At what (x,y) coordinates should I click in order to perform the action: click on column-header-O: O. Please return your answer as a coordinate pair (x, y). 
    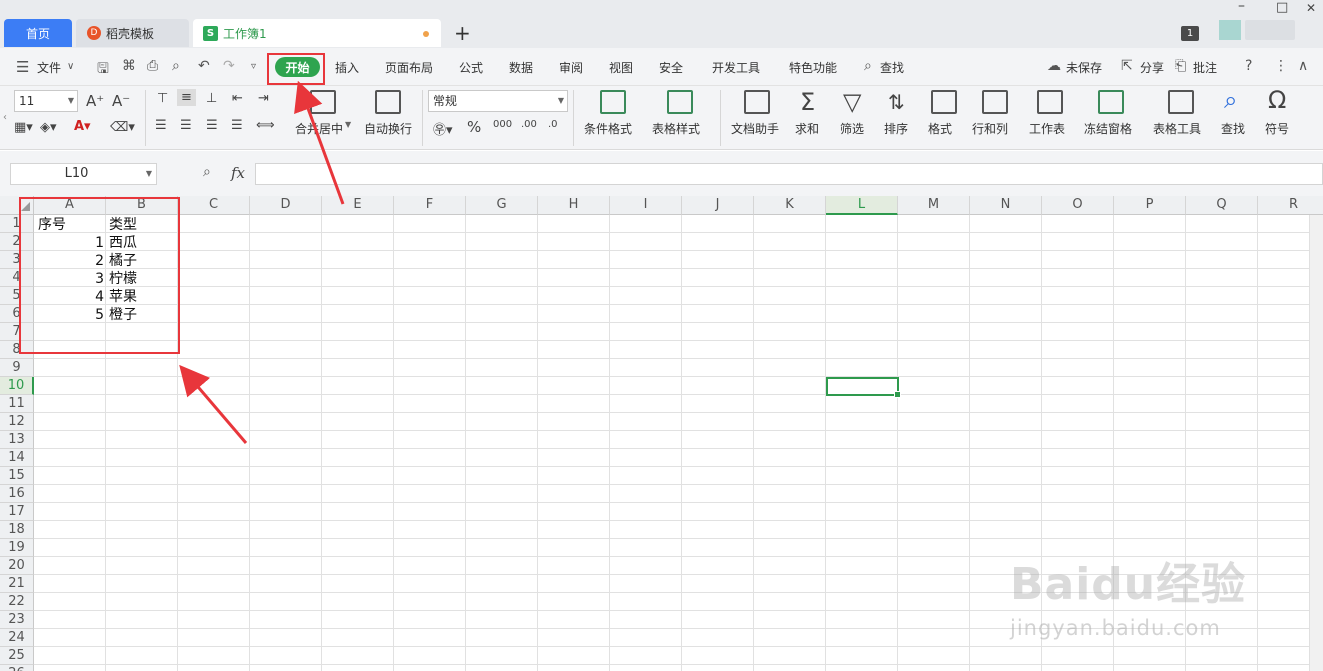
    Looking at the image, I should click on (1078, 205).